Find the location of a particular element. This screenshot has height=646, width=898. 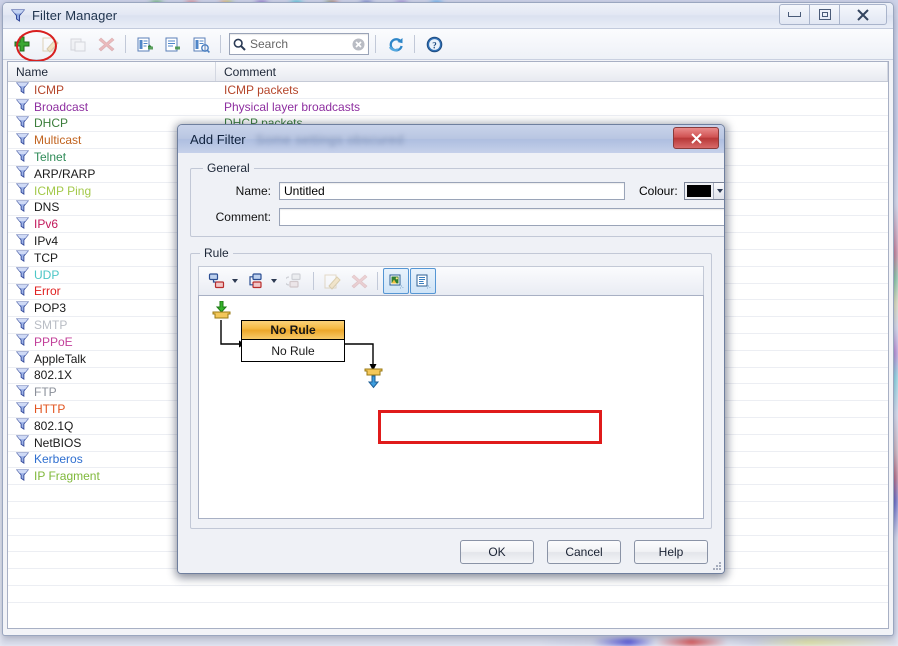

rule-node-title: No Rule is located at coordinates (293, 330).